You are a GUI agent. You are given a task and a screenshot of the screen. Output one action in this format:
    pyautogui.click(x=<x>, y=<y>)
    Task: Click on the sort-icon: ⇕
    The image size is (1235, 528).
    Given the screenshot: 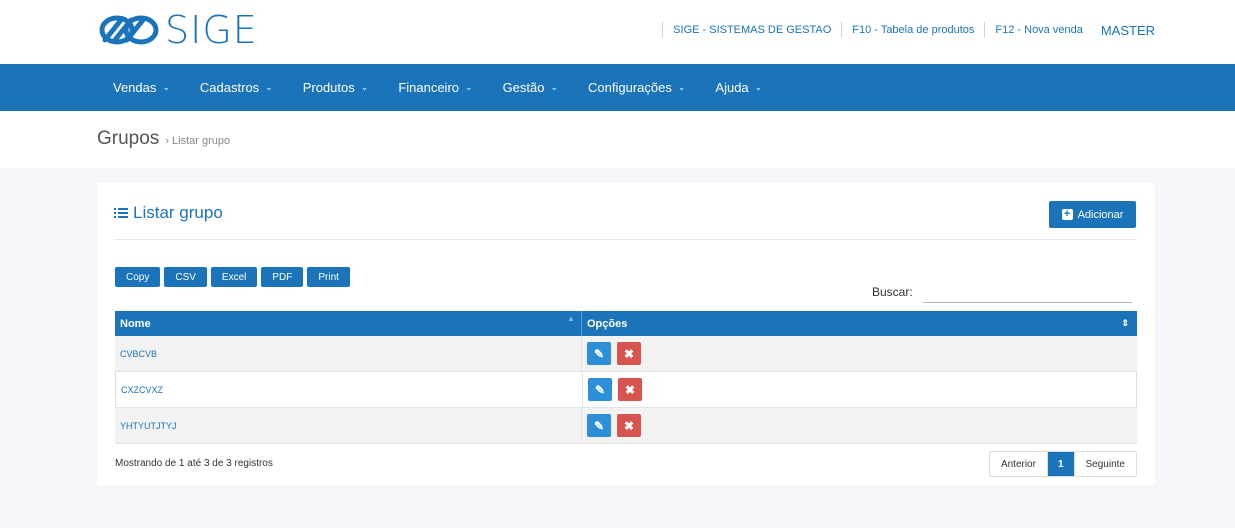 What is the action you would take?
    pyautogui.click(x=1125, y=323)
    